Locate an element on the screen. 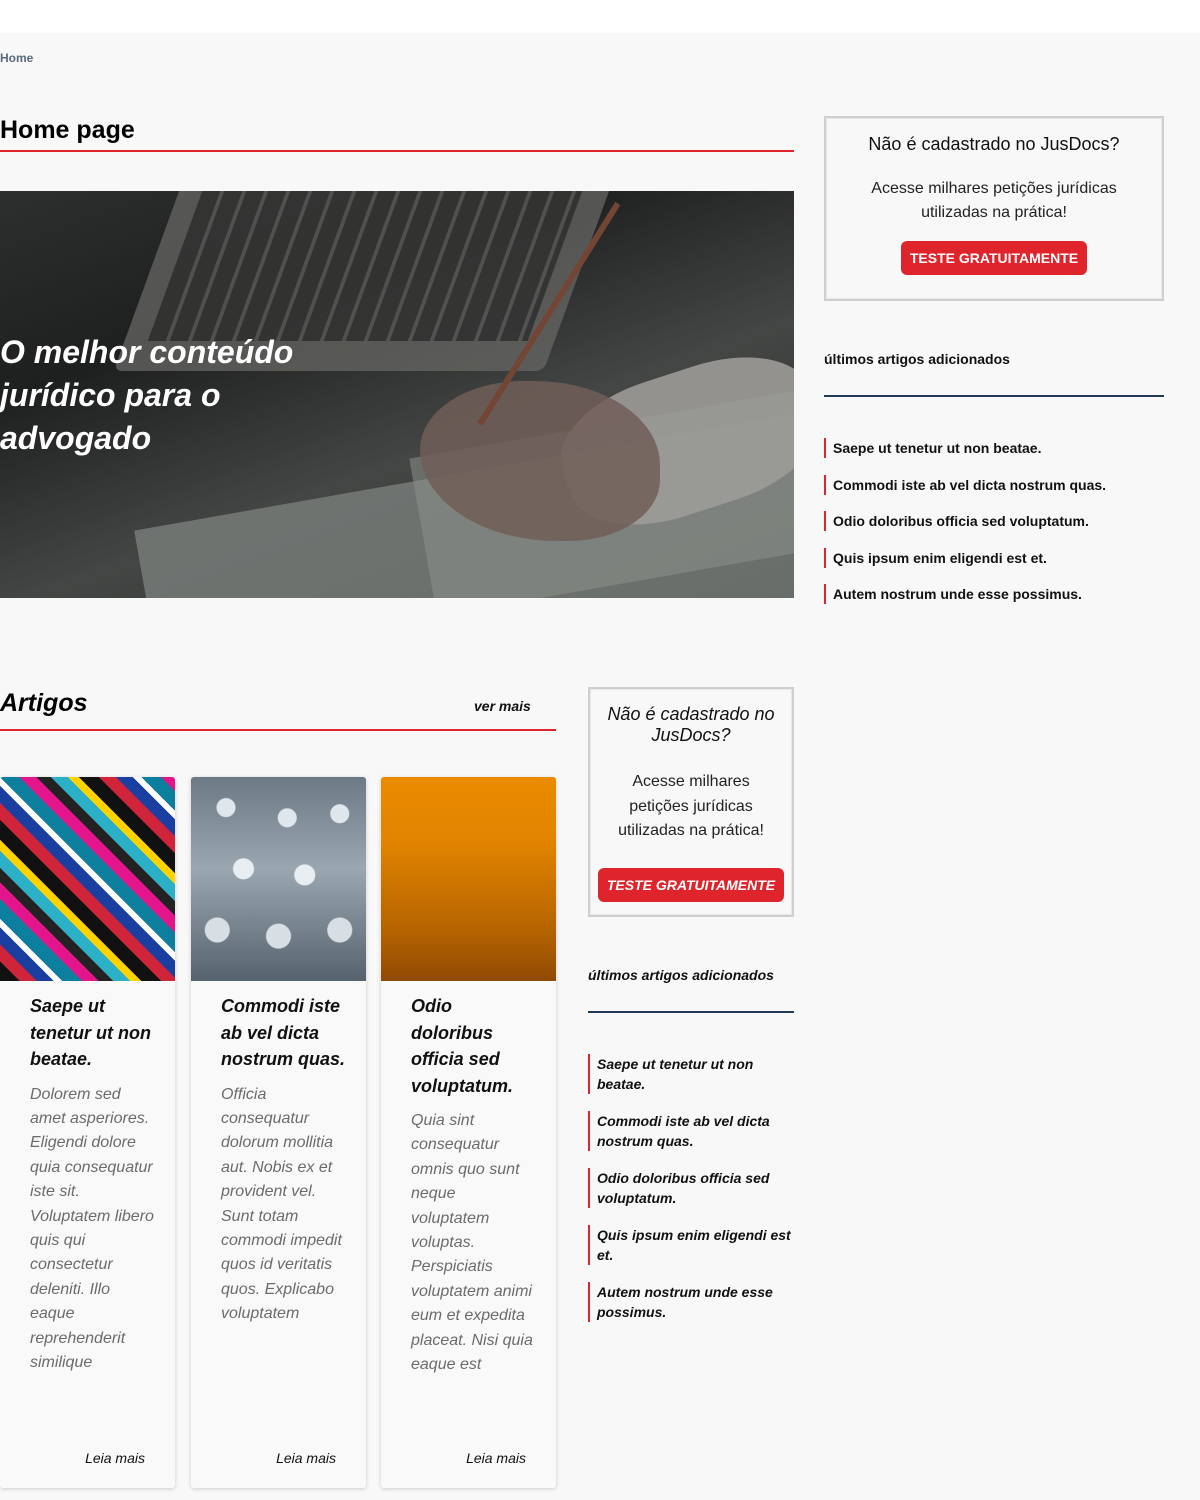  page-title: Home page is located at coordinates (67, 130).